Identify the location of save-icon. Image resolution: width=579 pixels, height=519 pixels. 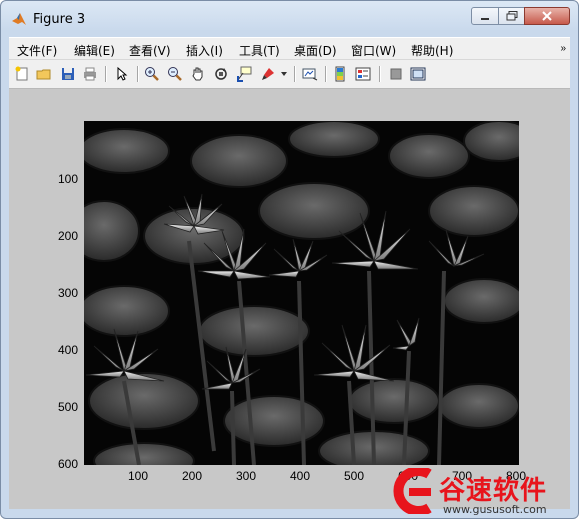
(68, 74).